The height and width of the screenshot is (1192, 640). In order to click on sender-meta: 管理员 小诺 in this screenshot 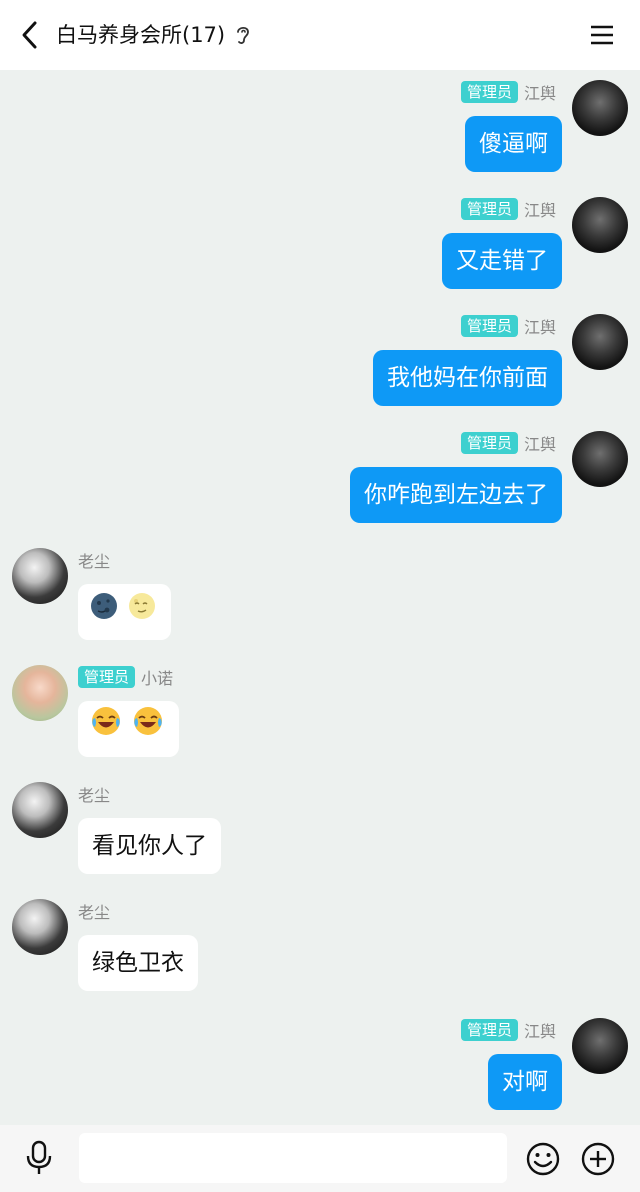, I will do `click(125, 677)`.